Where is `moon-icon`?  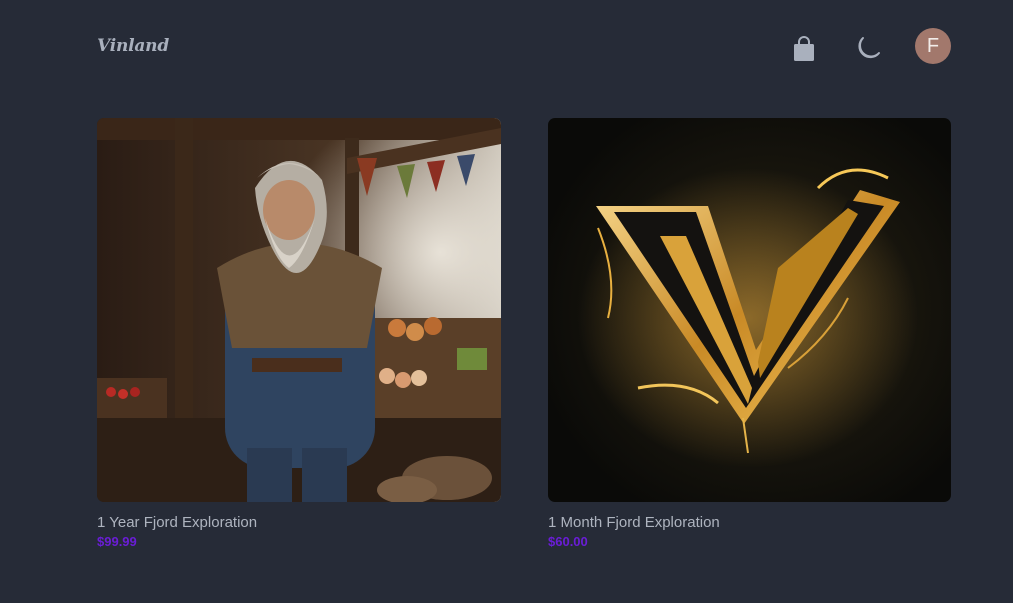 moon-icon is located at coordinates (869, 48).